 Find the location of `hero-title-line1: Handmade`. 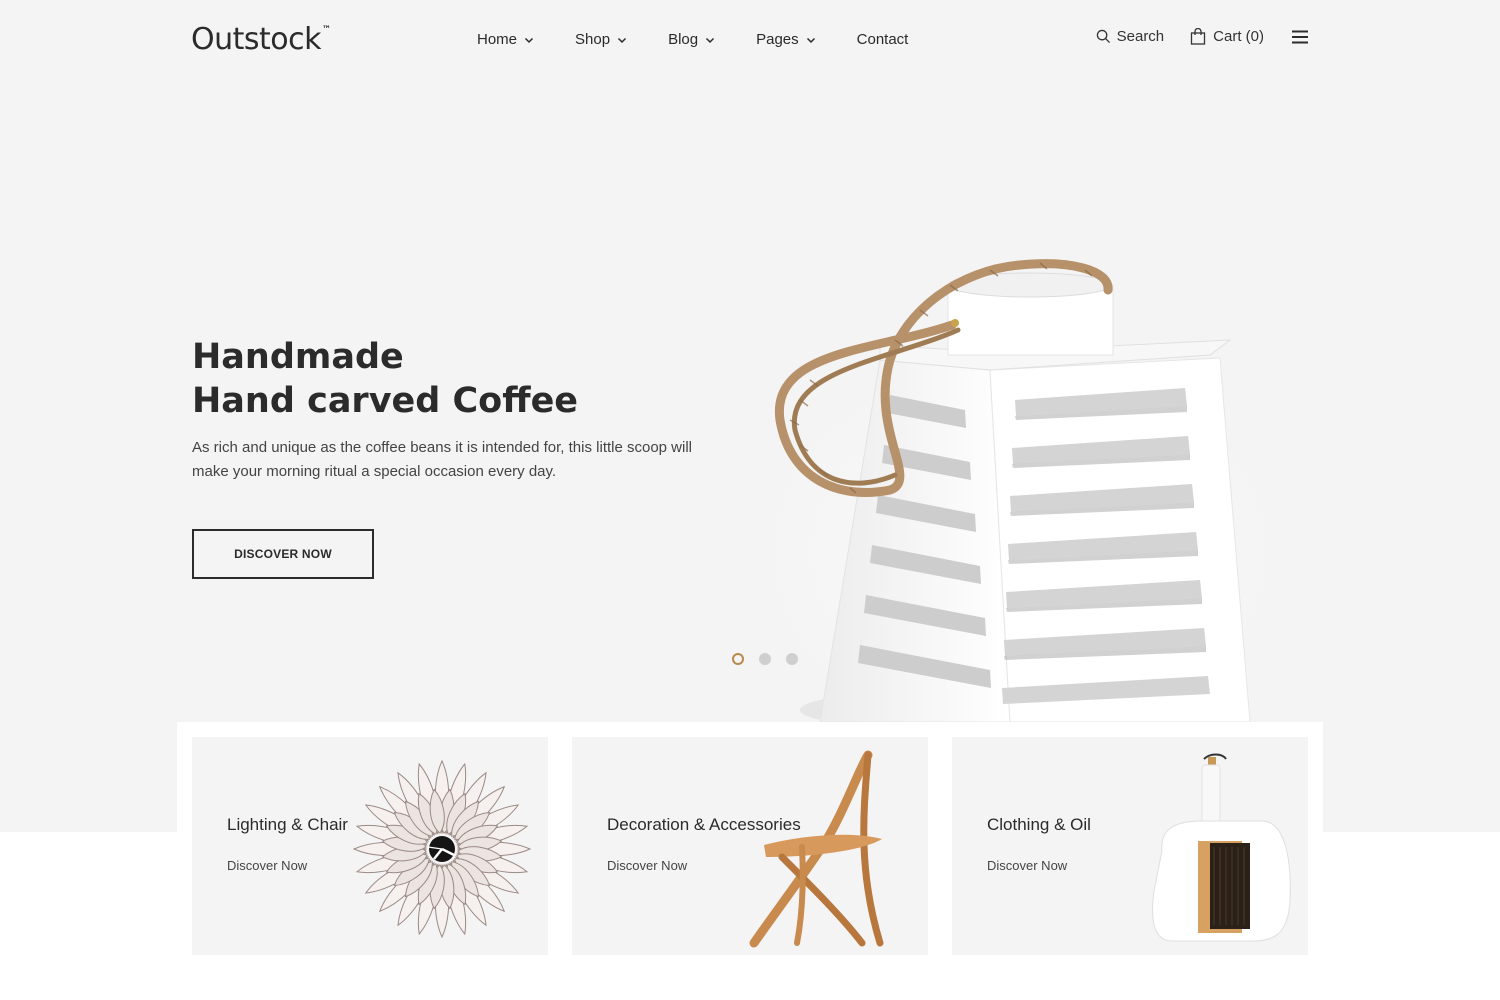

hero-title-line1: Handmade is located at coordinates (298, 357).